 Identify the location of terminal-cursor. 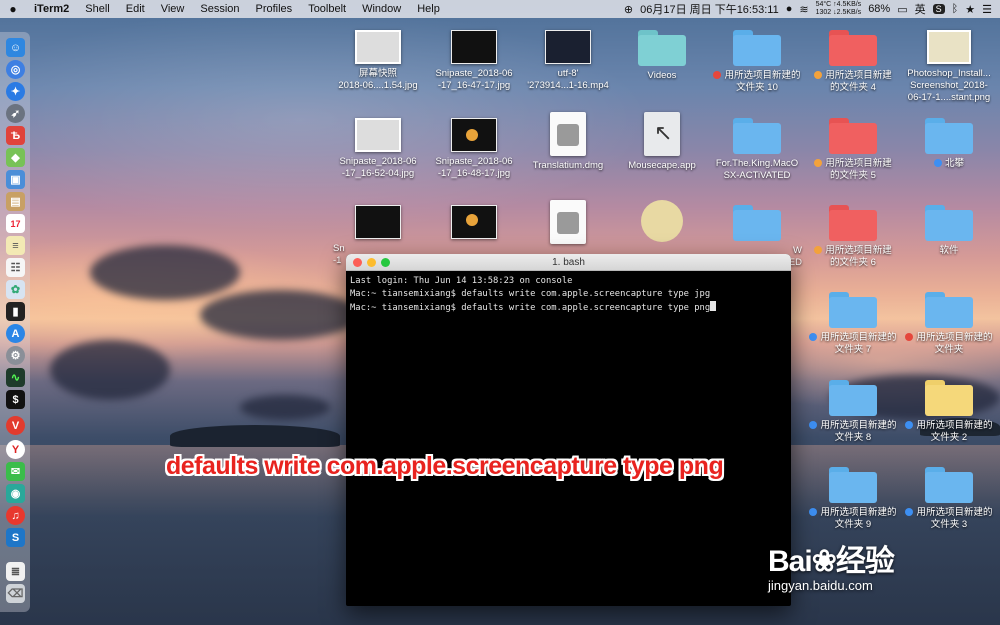
(713, 306).